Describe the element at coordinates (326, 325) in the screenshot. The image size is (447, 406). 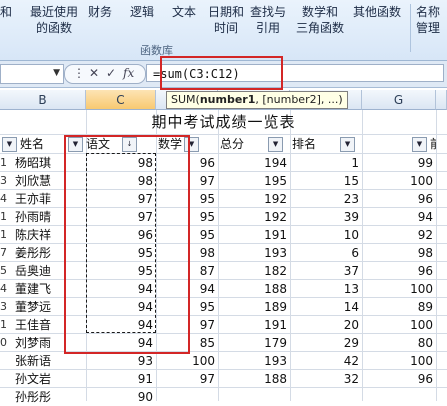
I see `cell-rank: 20` at that location.